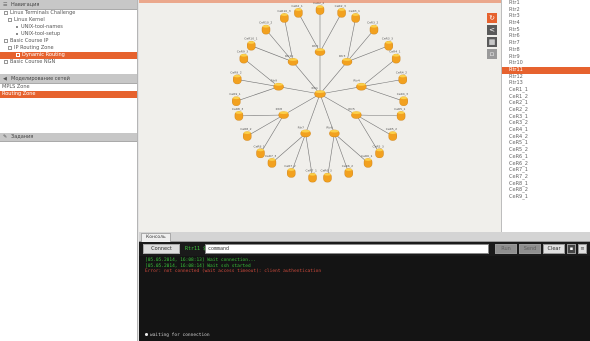 This screenshot has height=341, width=590. What do you see at coordinates (290, 171) in the screenshot?
I see `edge-router-node: CeR7_2` at bounding box center [290, 171].